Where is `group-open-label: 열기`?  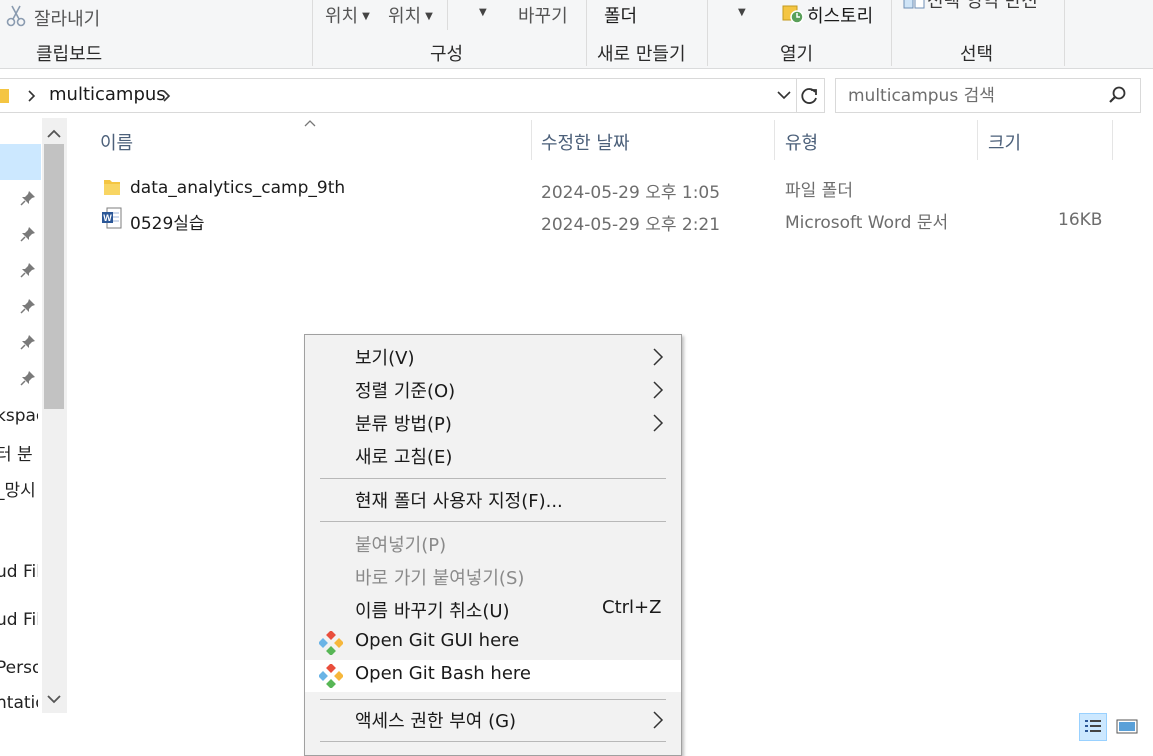
group-open-label: 열기 is located at coordinates (797, 54).